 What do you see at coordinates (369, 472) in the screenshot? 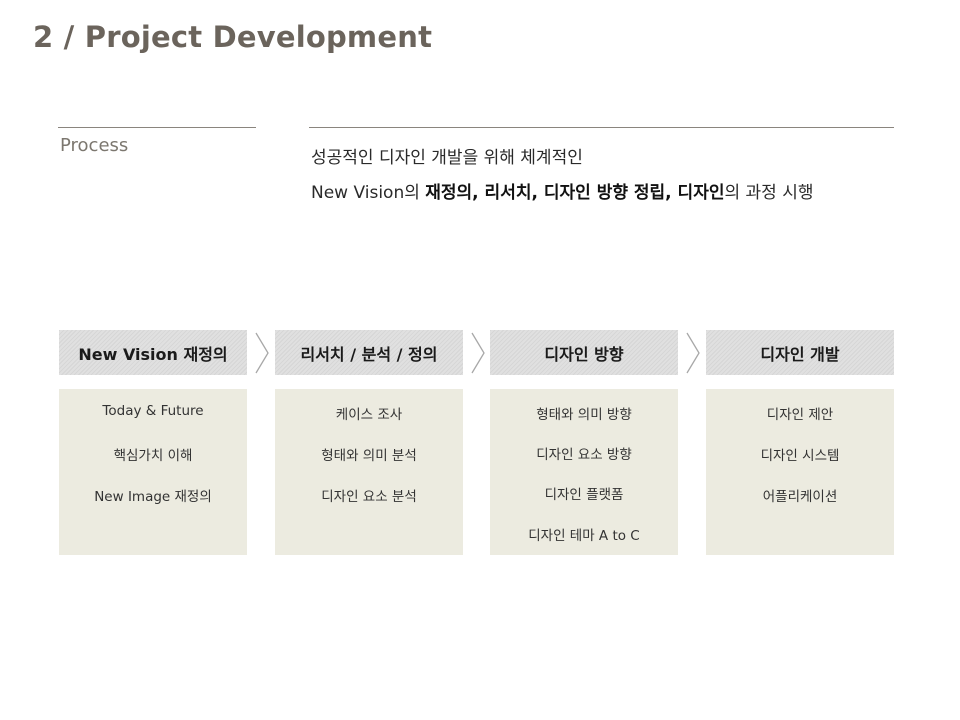
I see `stage-body-research: 케이스 조사 형태와 의미 분석 디자인 요소 분석` at bounding box center [369, 472].